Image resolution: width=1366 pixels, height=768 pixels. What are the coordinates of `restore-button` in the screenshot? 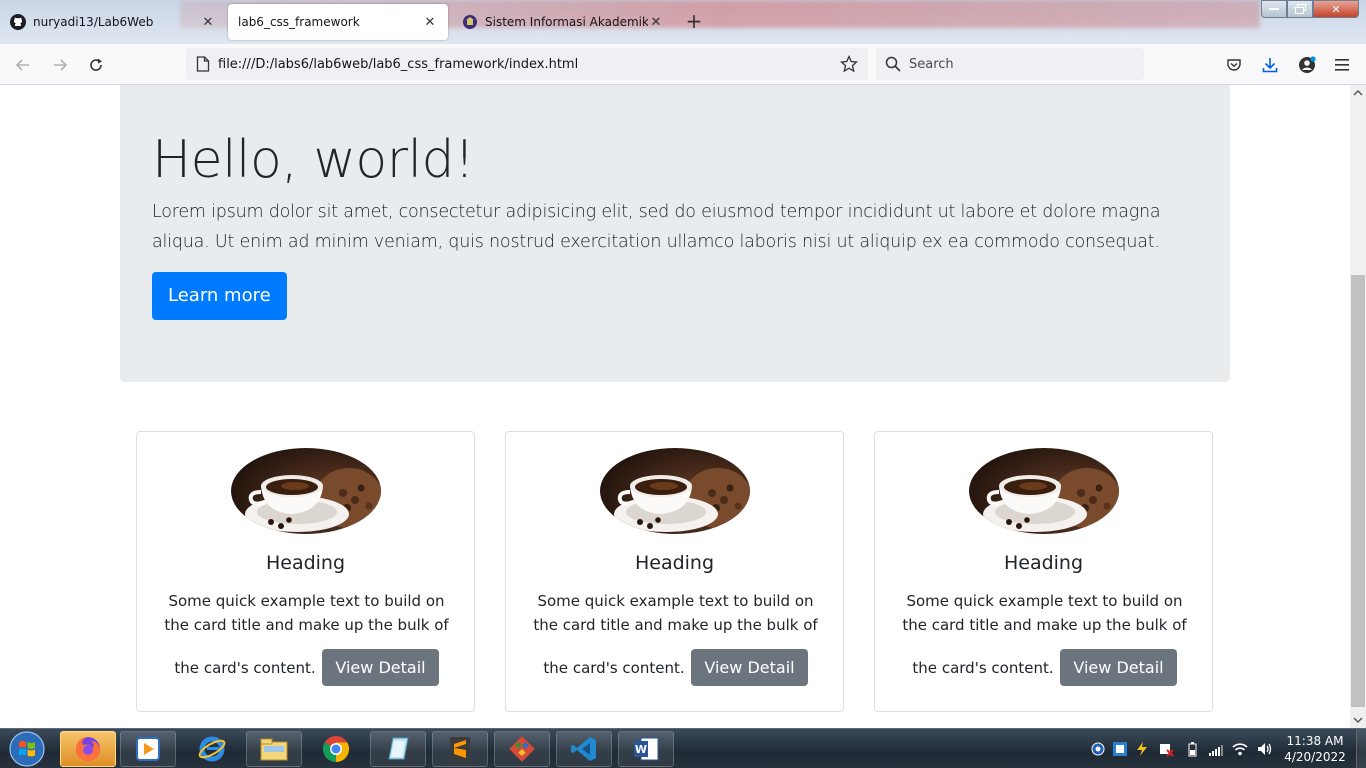 It's located at (1300, 9).